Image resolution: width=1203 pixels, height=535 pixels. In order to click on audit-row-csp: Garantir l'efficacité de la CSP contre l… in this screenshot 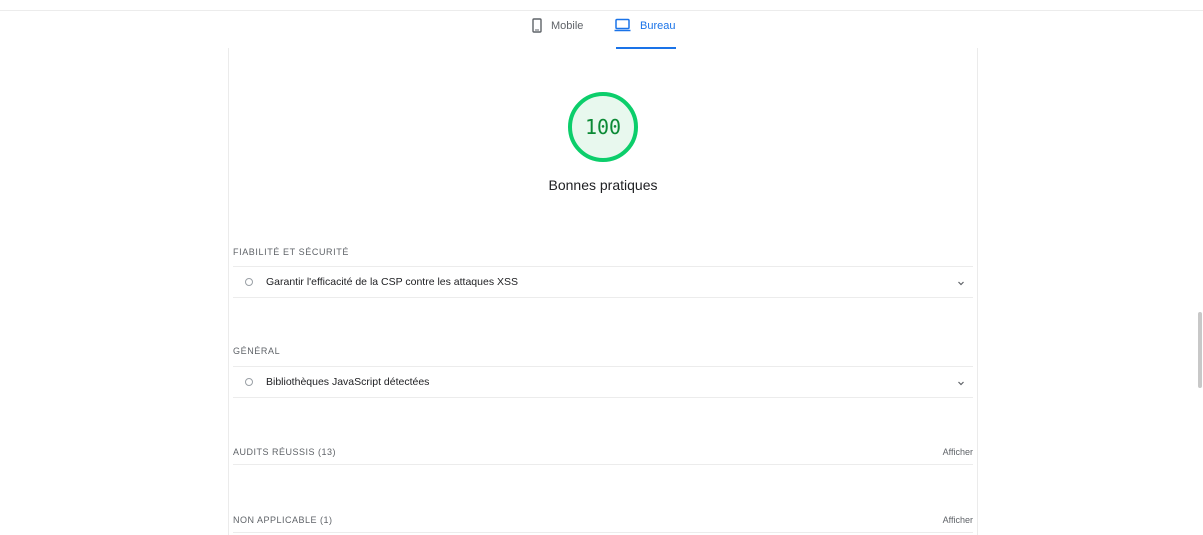, I will do `click(603, 282)`.